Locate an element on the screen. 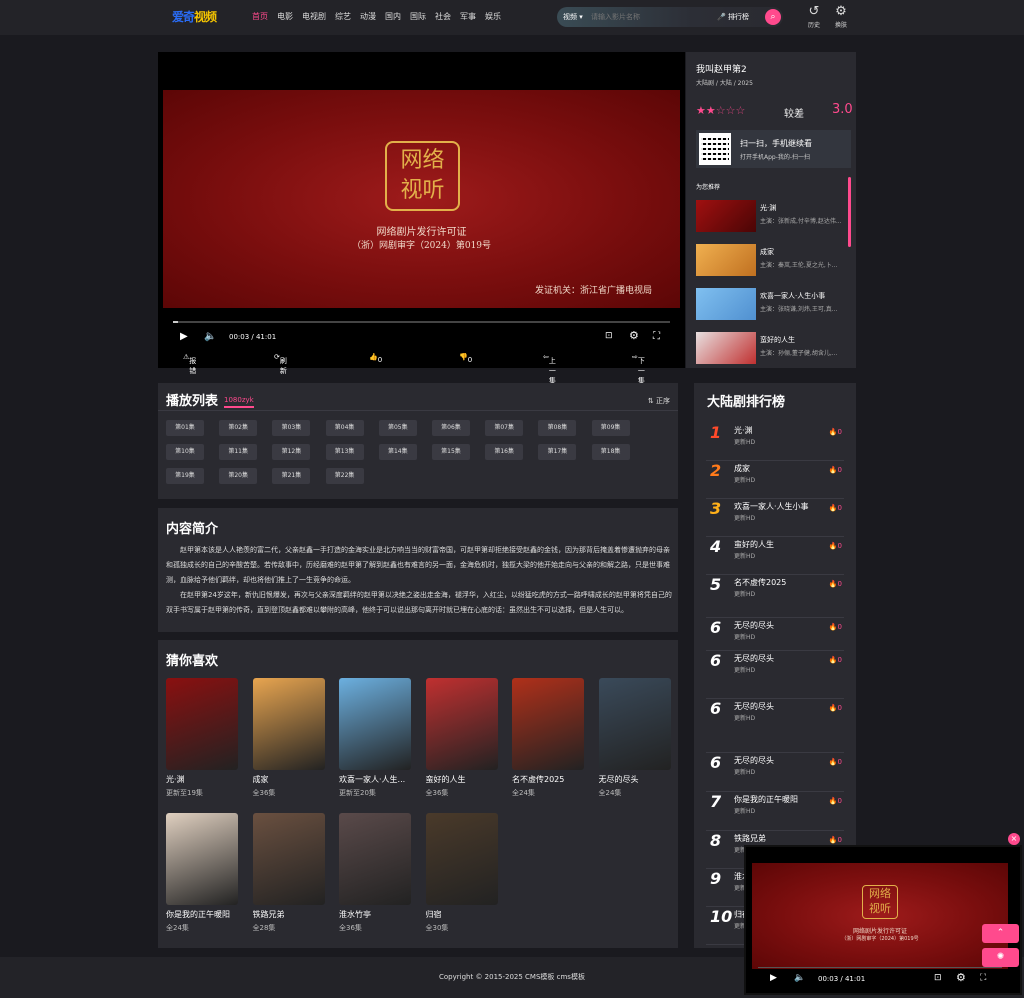 The width and height of the screenshot is (1024, 998). play-icon: ▶ is located at coordinates (773, 978).